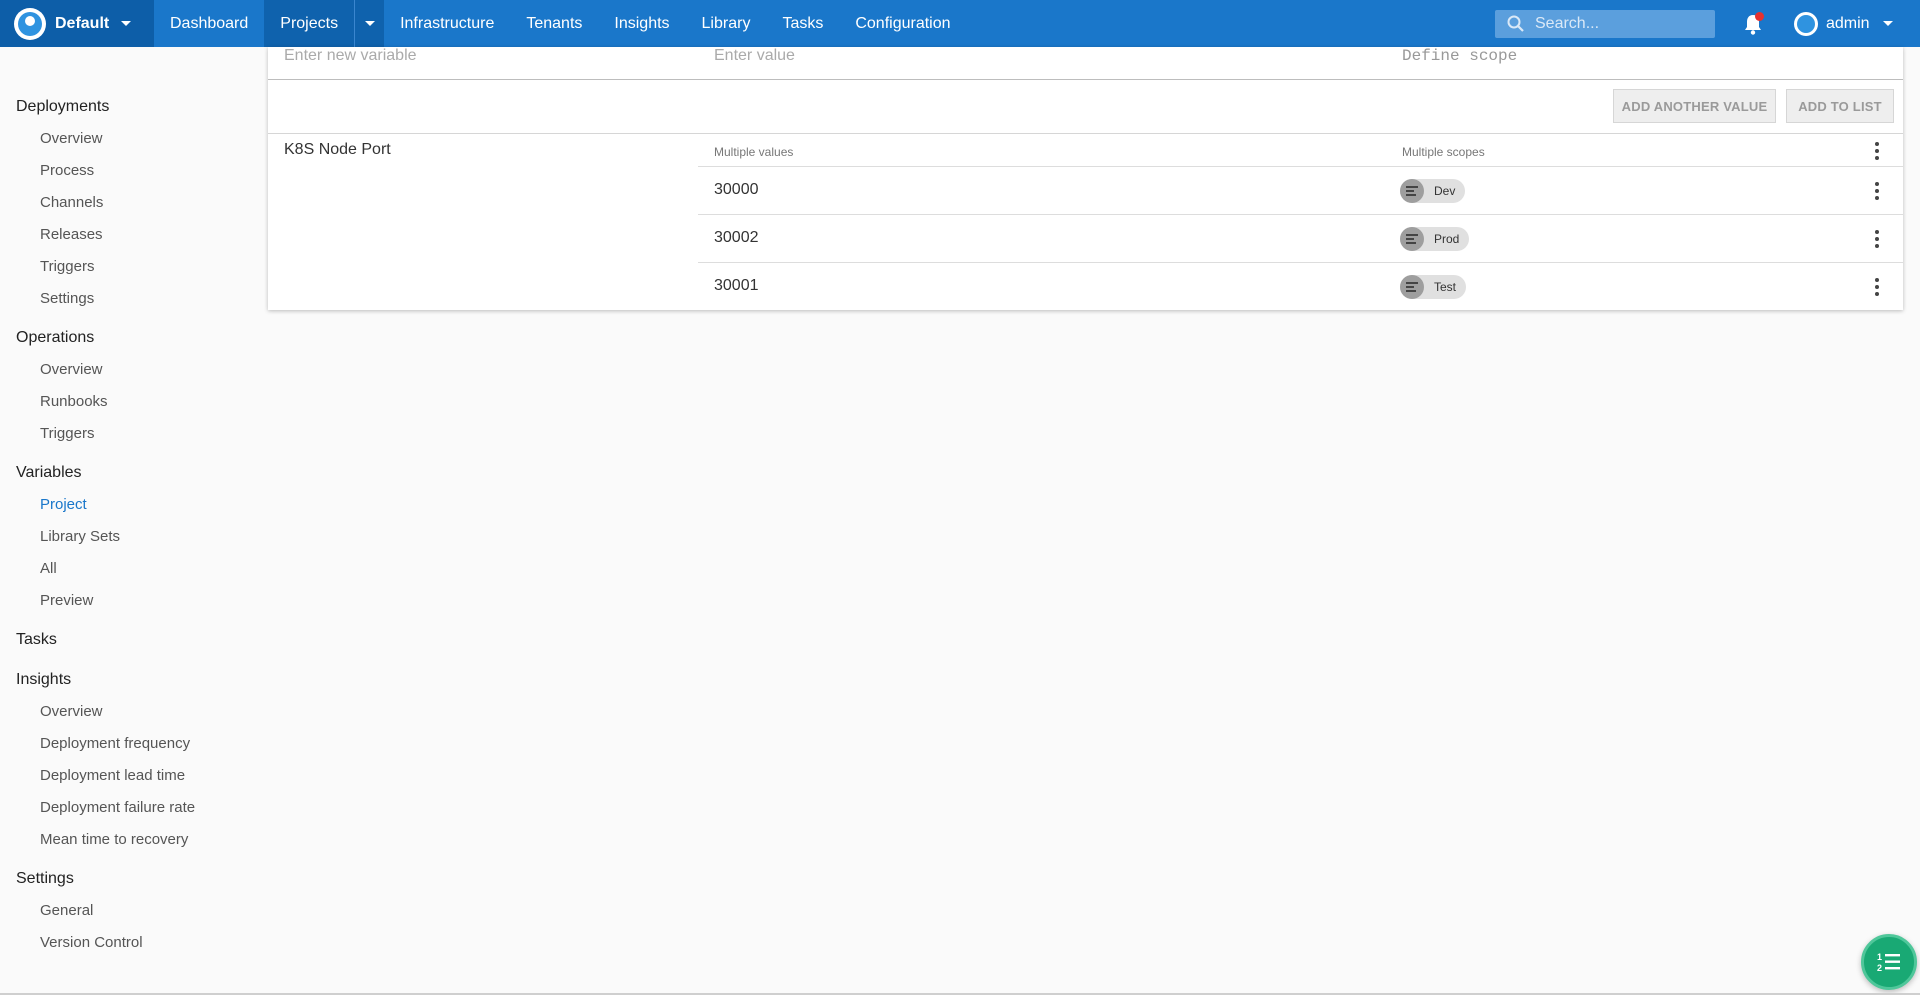  I want to click on add-another-value-button: ADD ANOTHER VALUE, so click(1694, 106).